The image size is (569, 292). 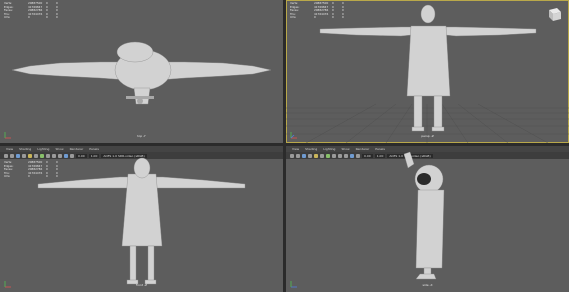 I want to click on side-view-model, so click(x=424, y=215).